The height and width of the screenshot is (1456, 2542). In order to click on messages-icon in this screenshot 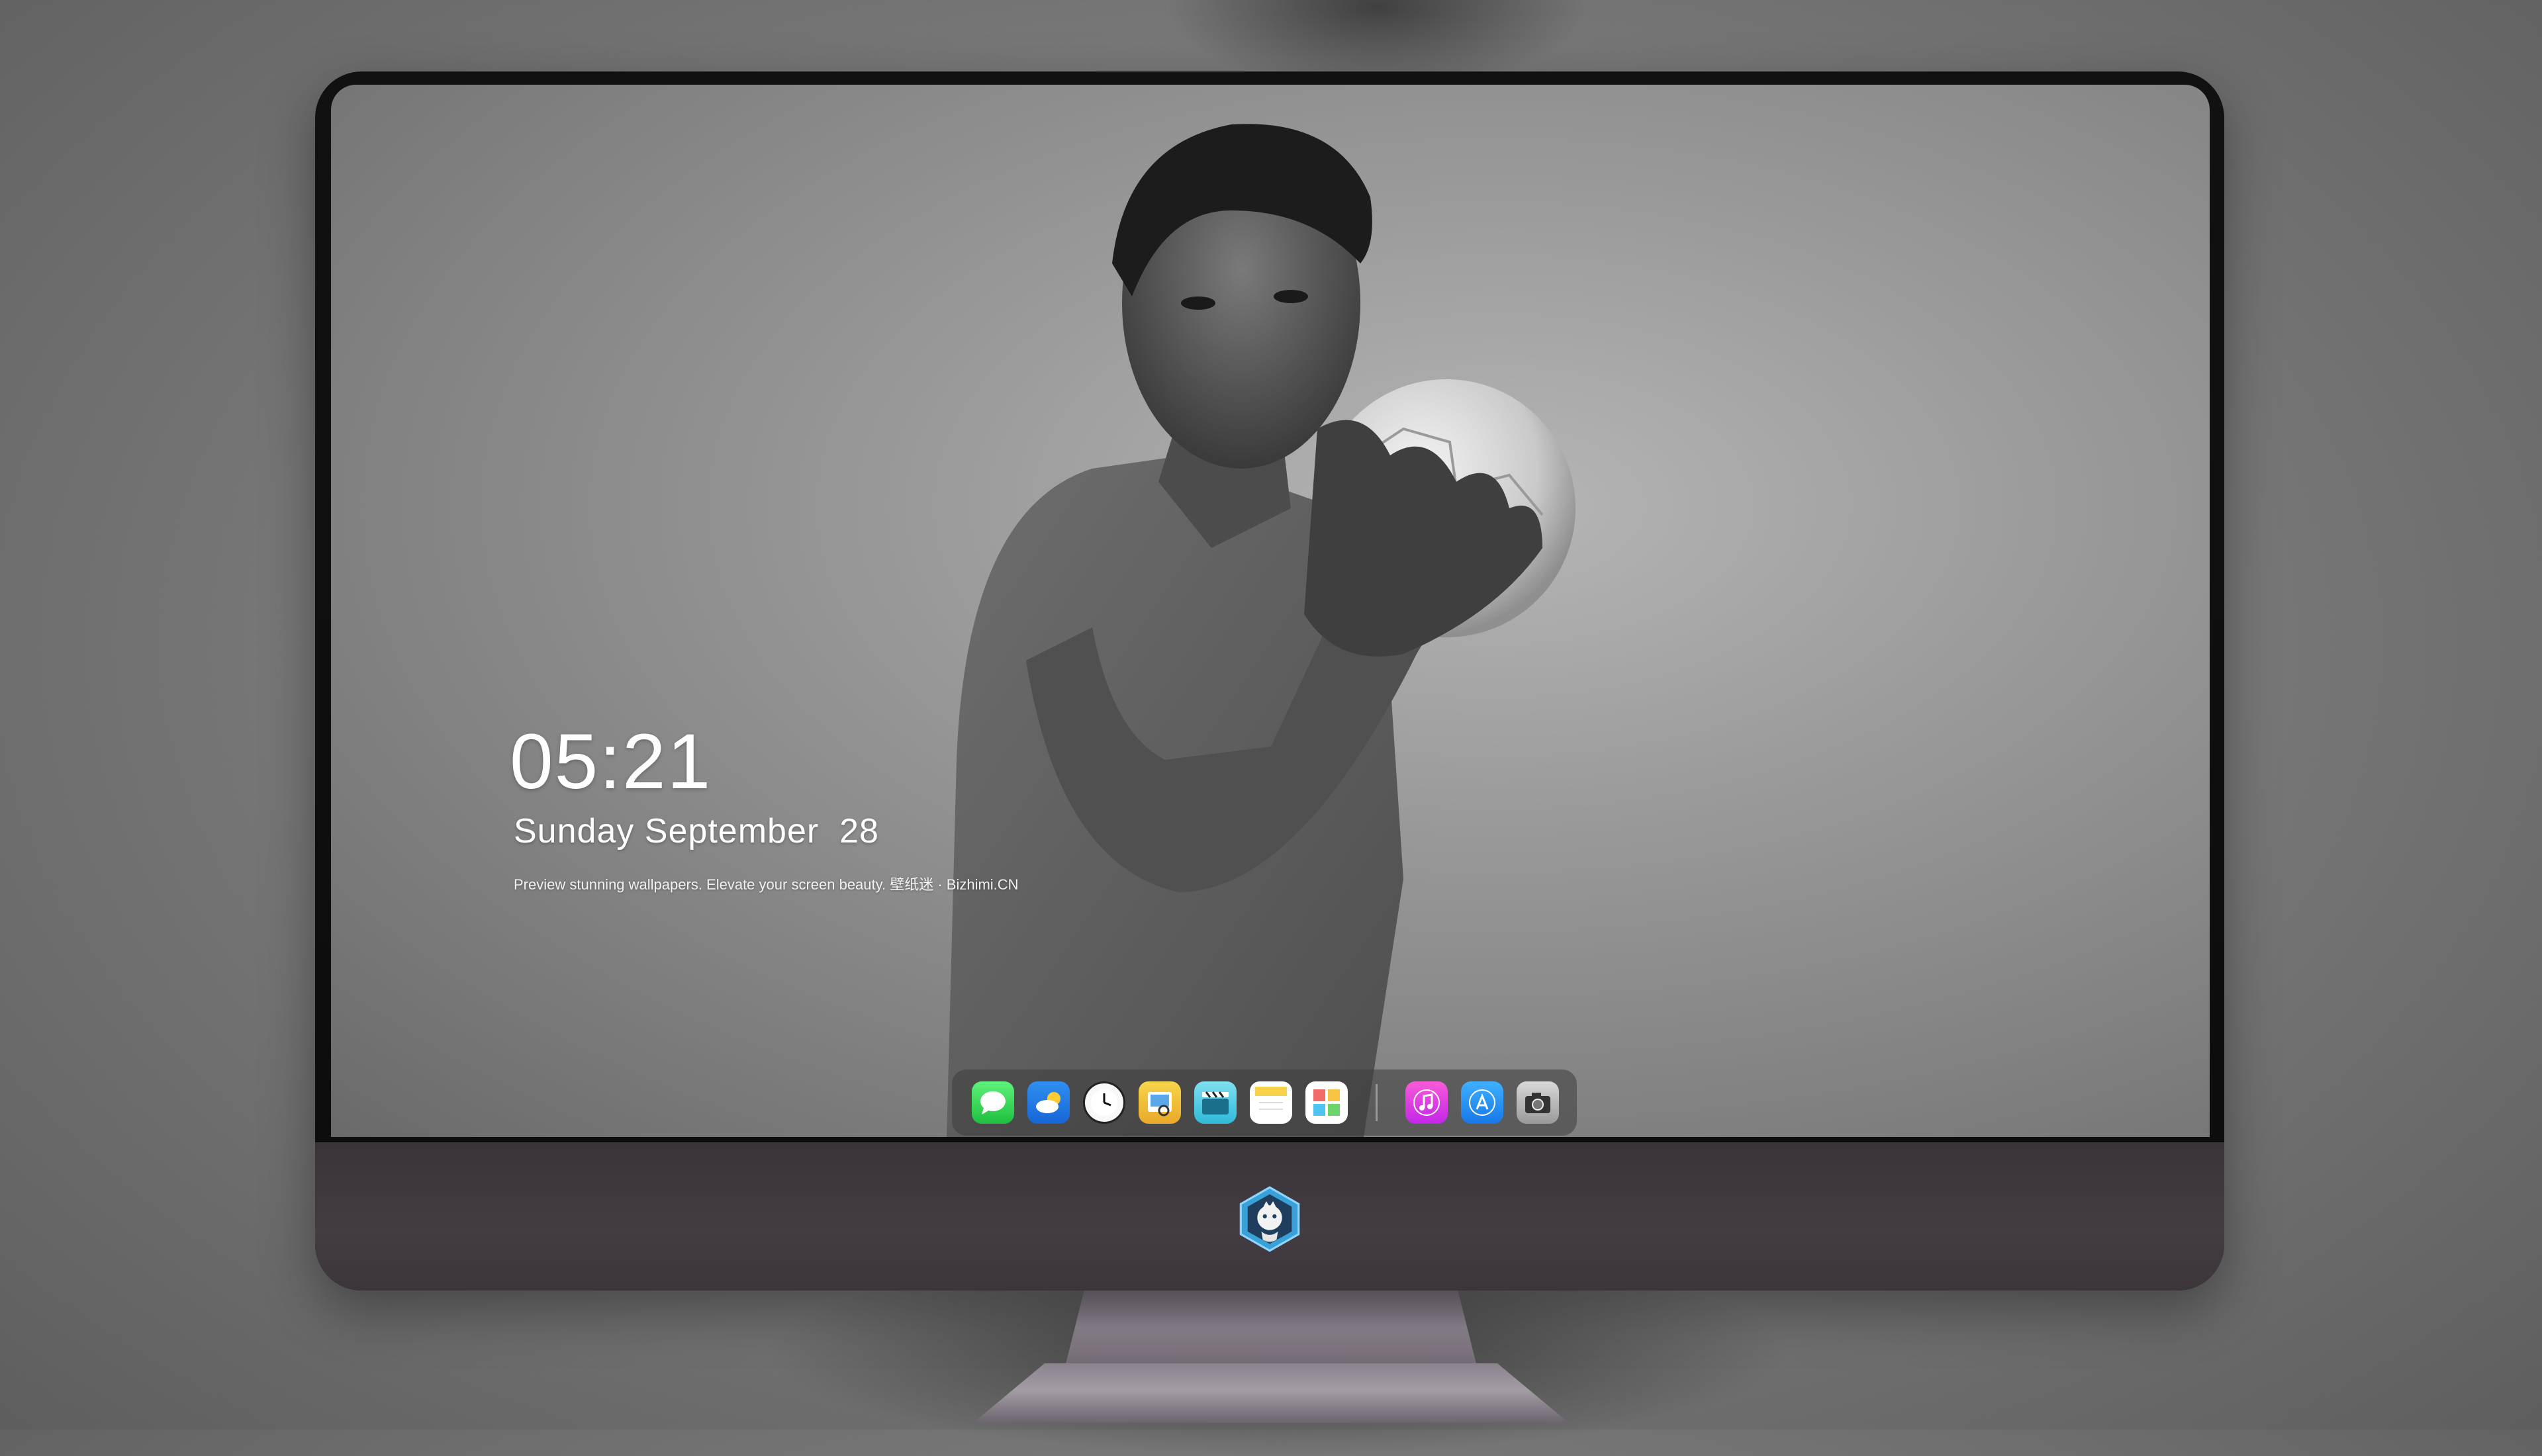, I will do `click(993, 1102)`.